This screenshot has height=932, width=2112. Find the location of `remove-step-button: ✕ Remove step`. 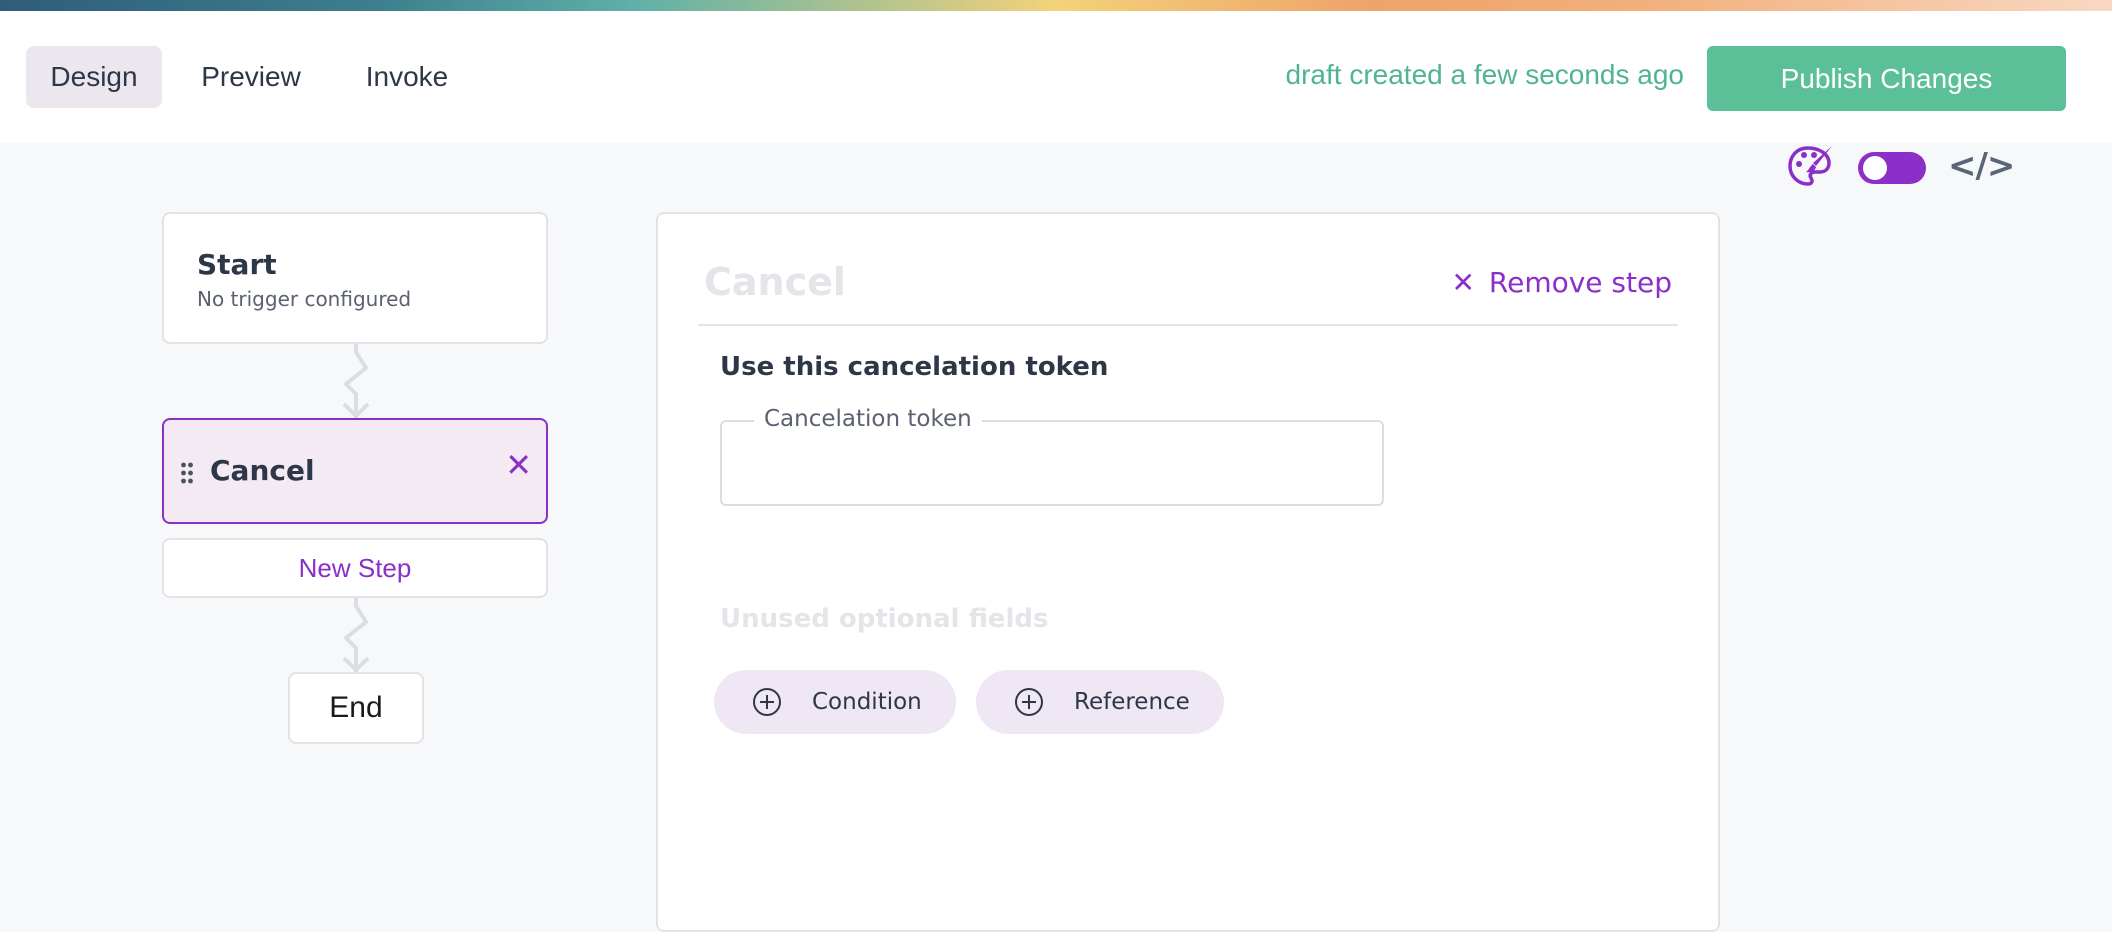

remove-step-button: ✕ Remove step is located at coordinates (1561, 282).